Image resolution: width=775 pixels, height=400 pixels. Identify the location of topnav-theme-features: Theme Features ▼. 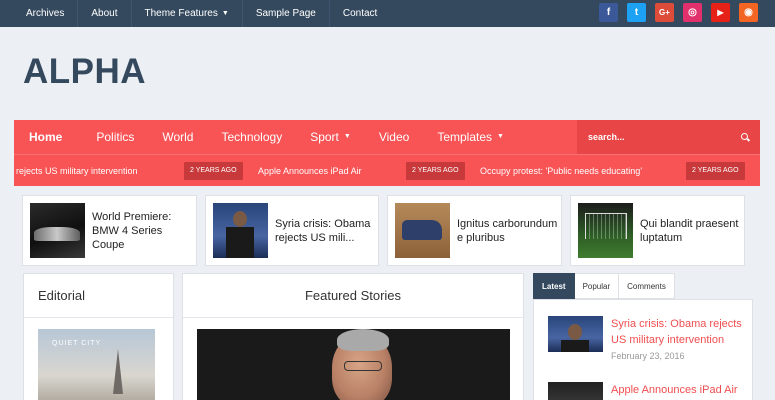
(187, 13).